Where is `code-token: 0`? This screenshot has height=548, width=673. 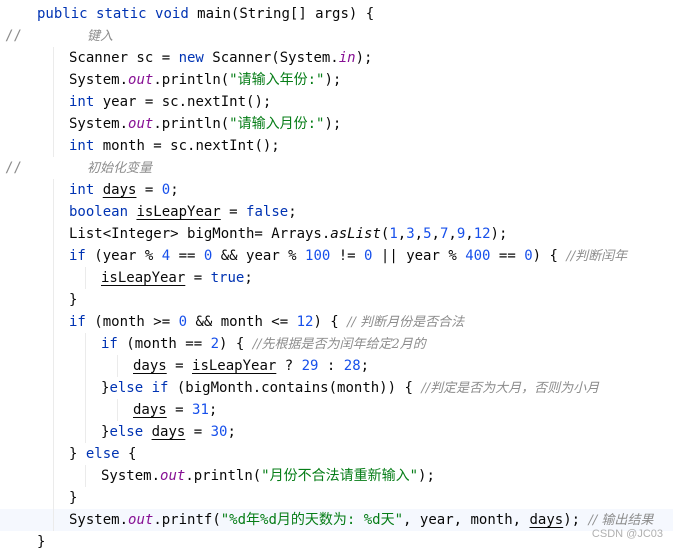
code-token: 0 is located at coordinates (528, 256).